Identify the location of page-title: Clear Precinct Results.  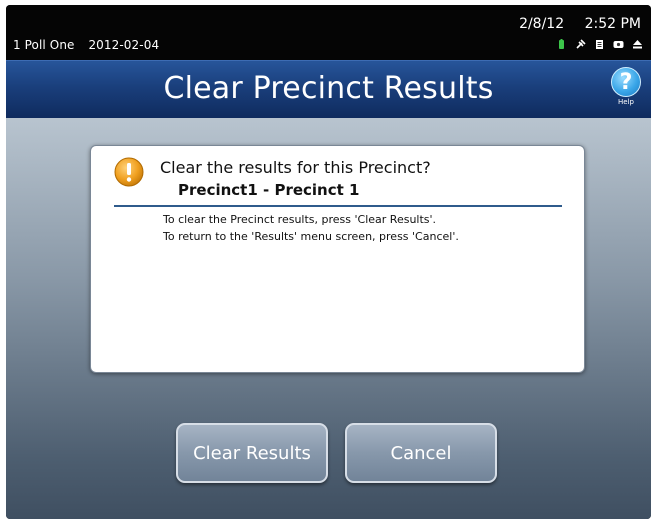
(328, 88).